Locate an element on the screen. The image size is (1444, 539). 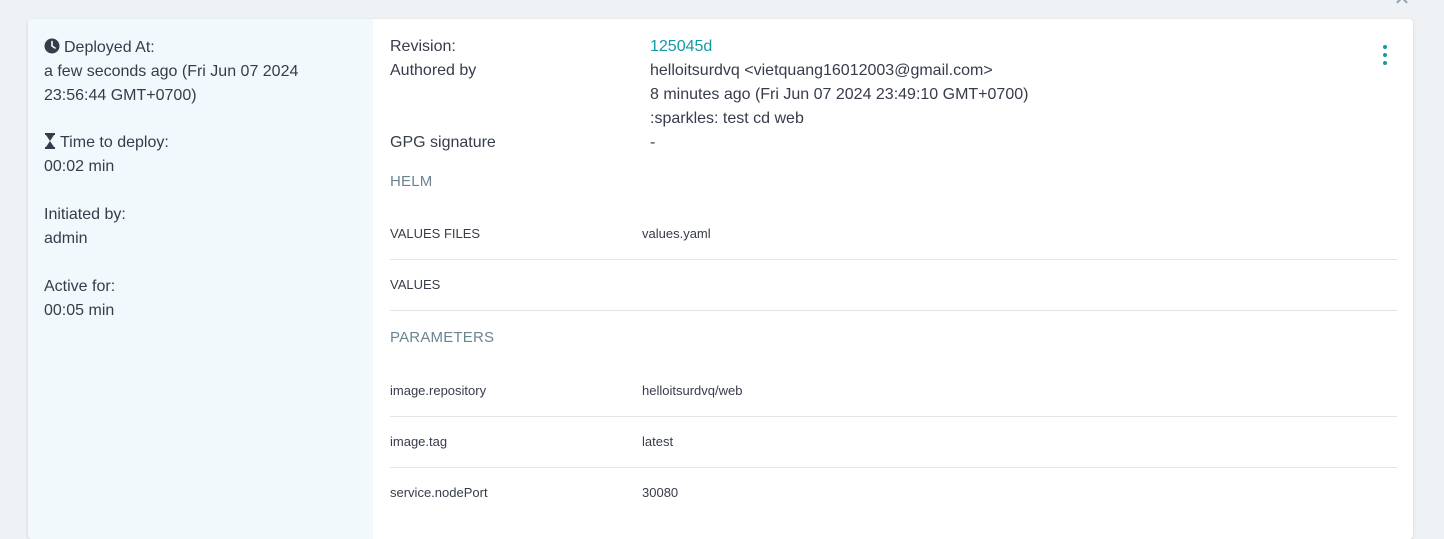
clock-icon is located at coordinates (52, 46).